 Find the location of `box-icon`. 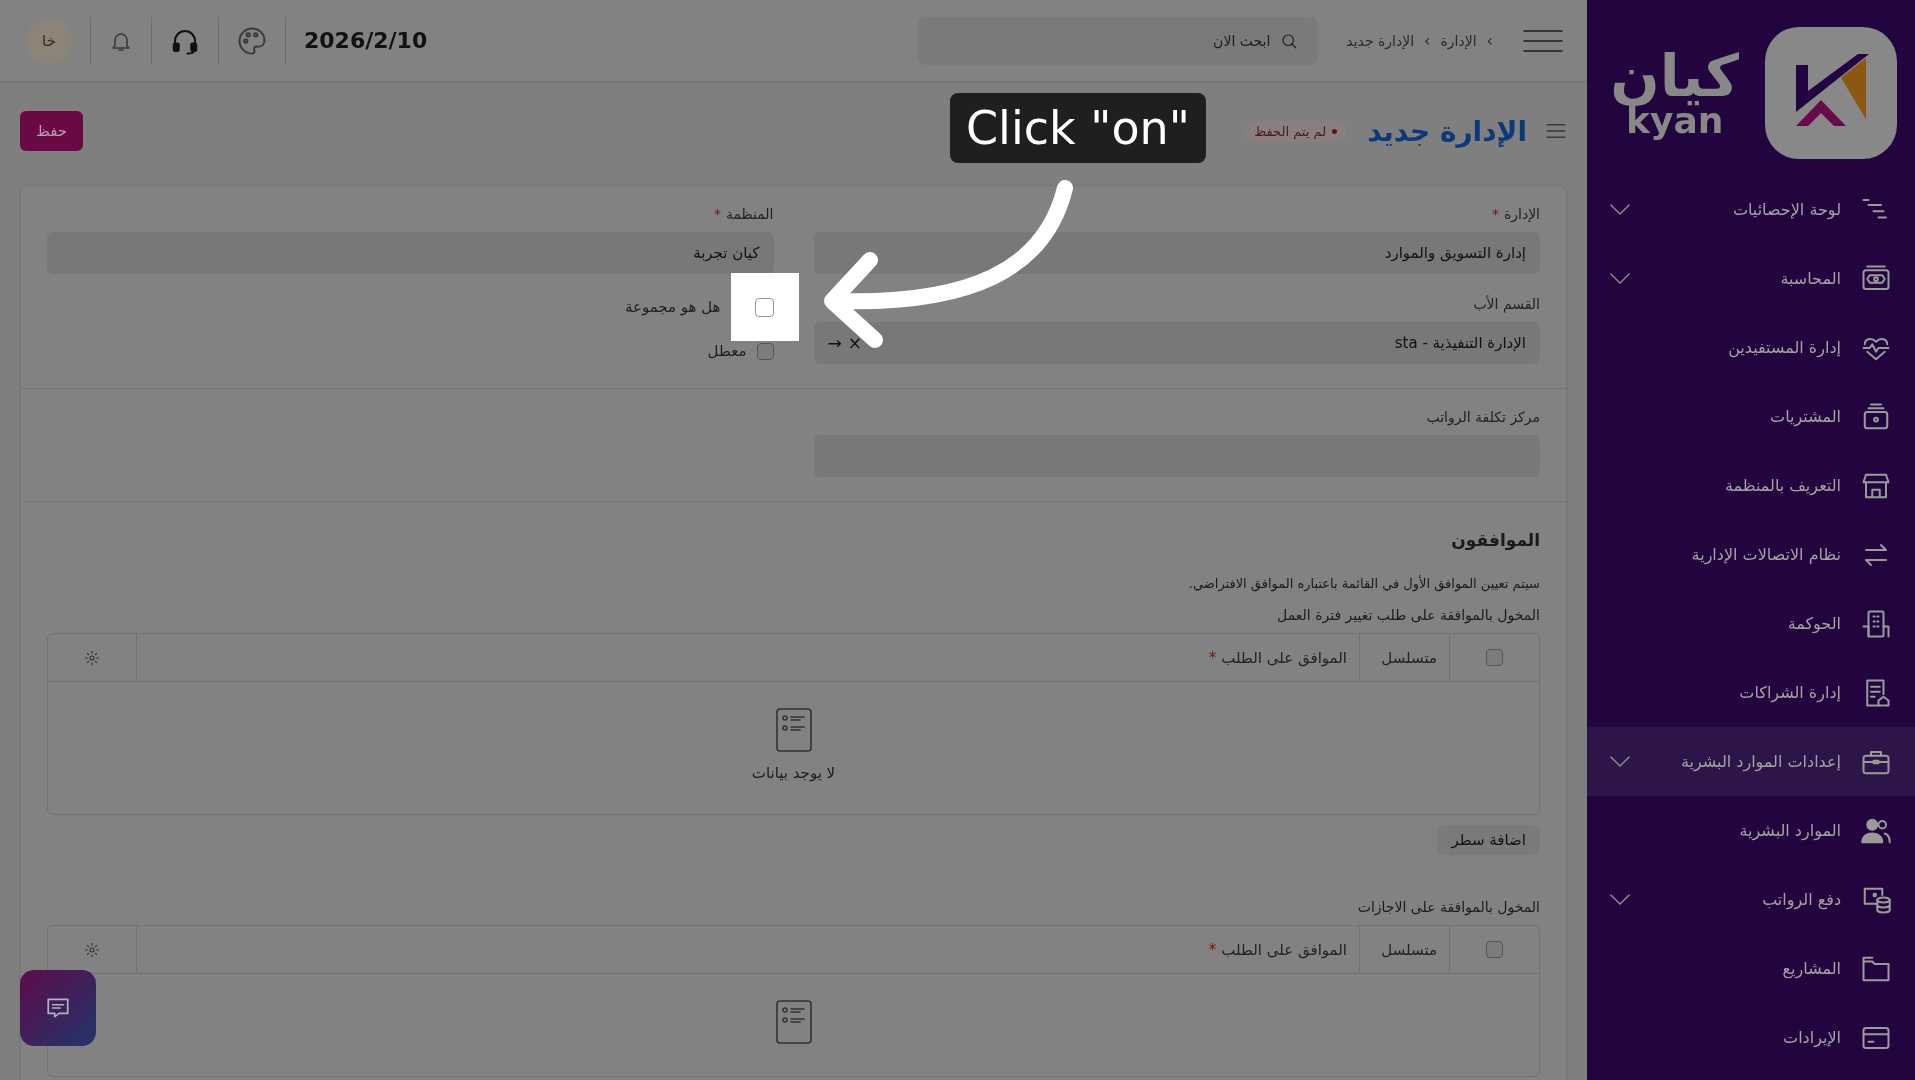

box-icon is located at coordinates (1876, 416).